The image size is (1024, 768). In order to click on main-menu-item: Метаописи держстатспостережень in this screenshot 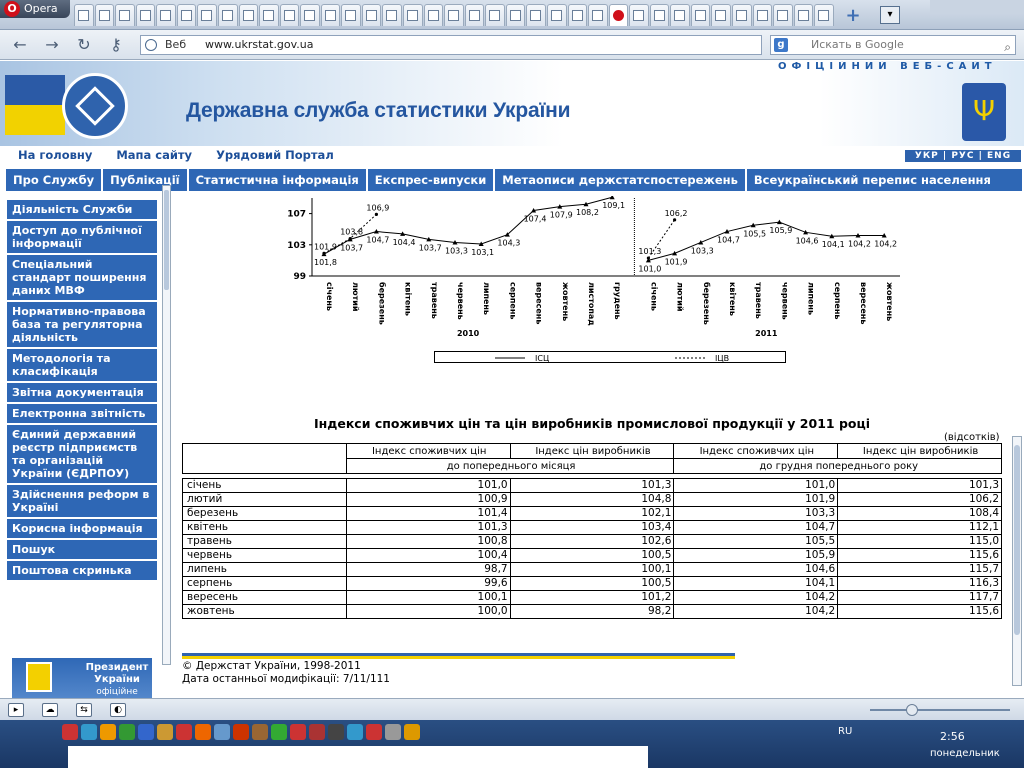, I will do `click(620, 180)`.